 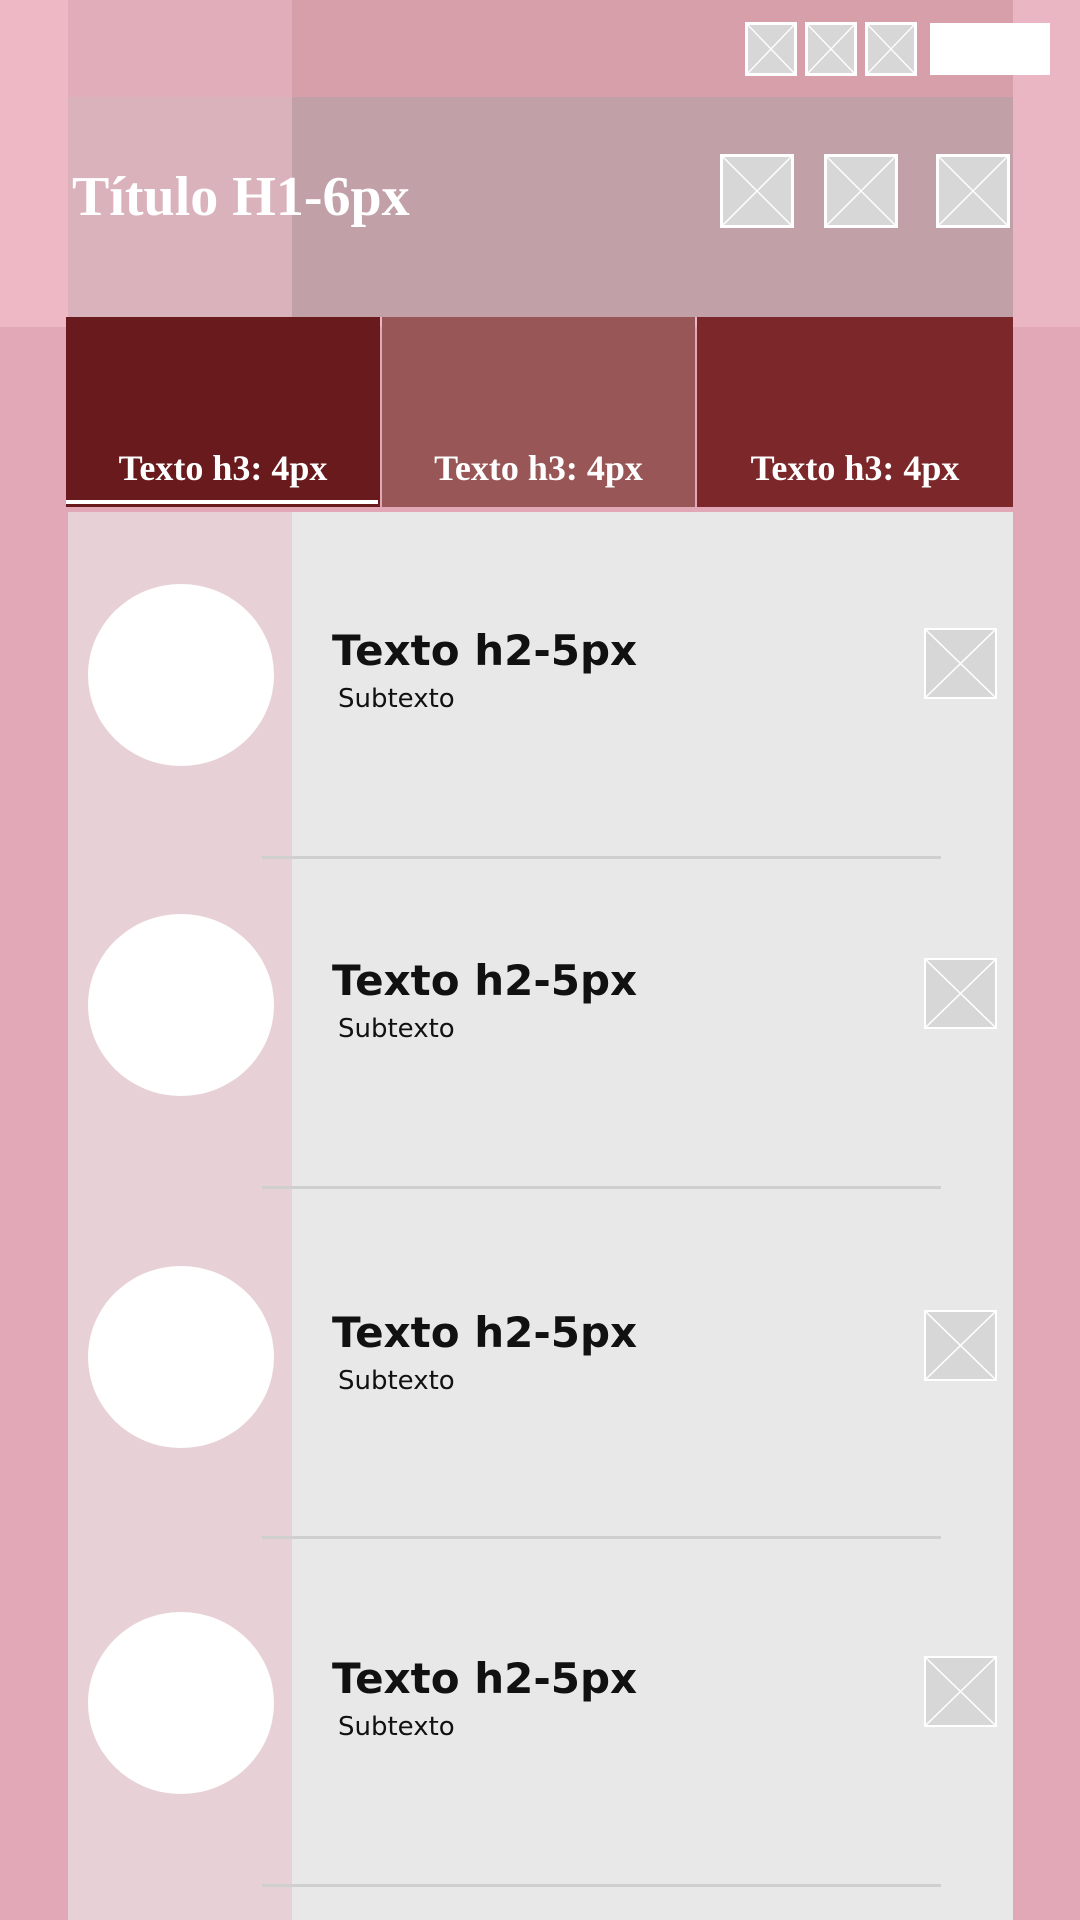 I want to click on tab-selected-indicator, so click(x=222, y=502).